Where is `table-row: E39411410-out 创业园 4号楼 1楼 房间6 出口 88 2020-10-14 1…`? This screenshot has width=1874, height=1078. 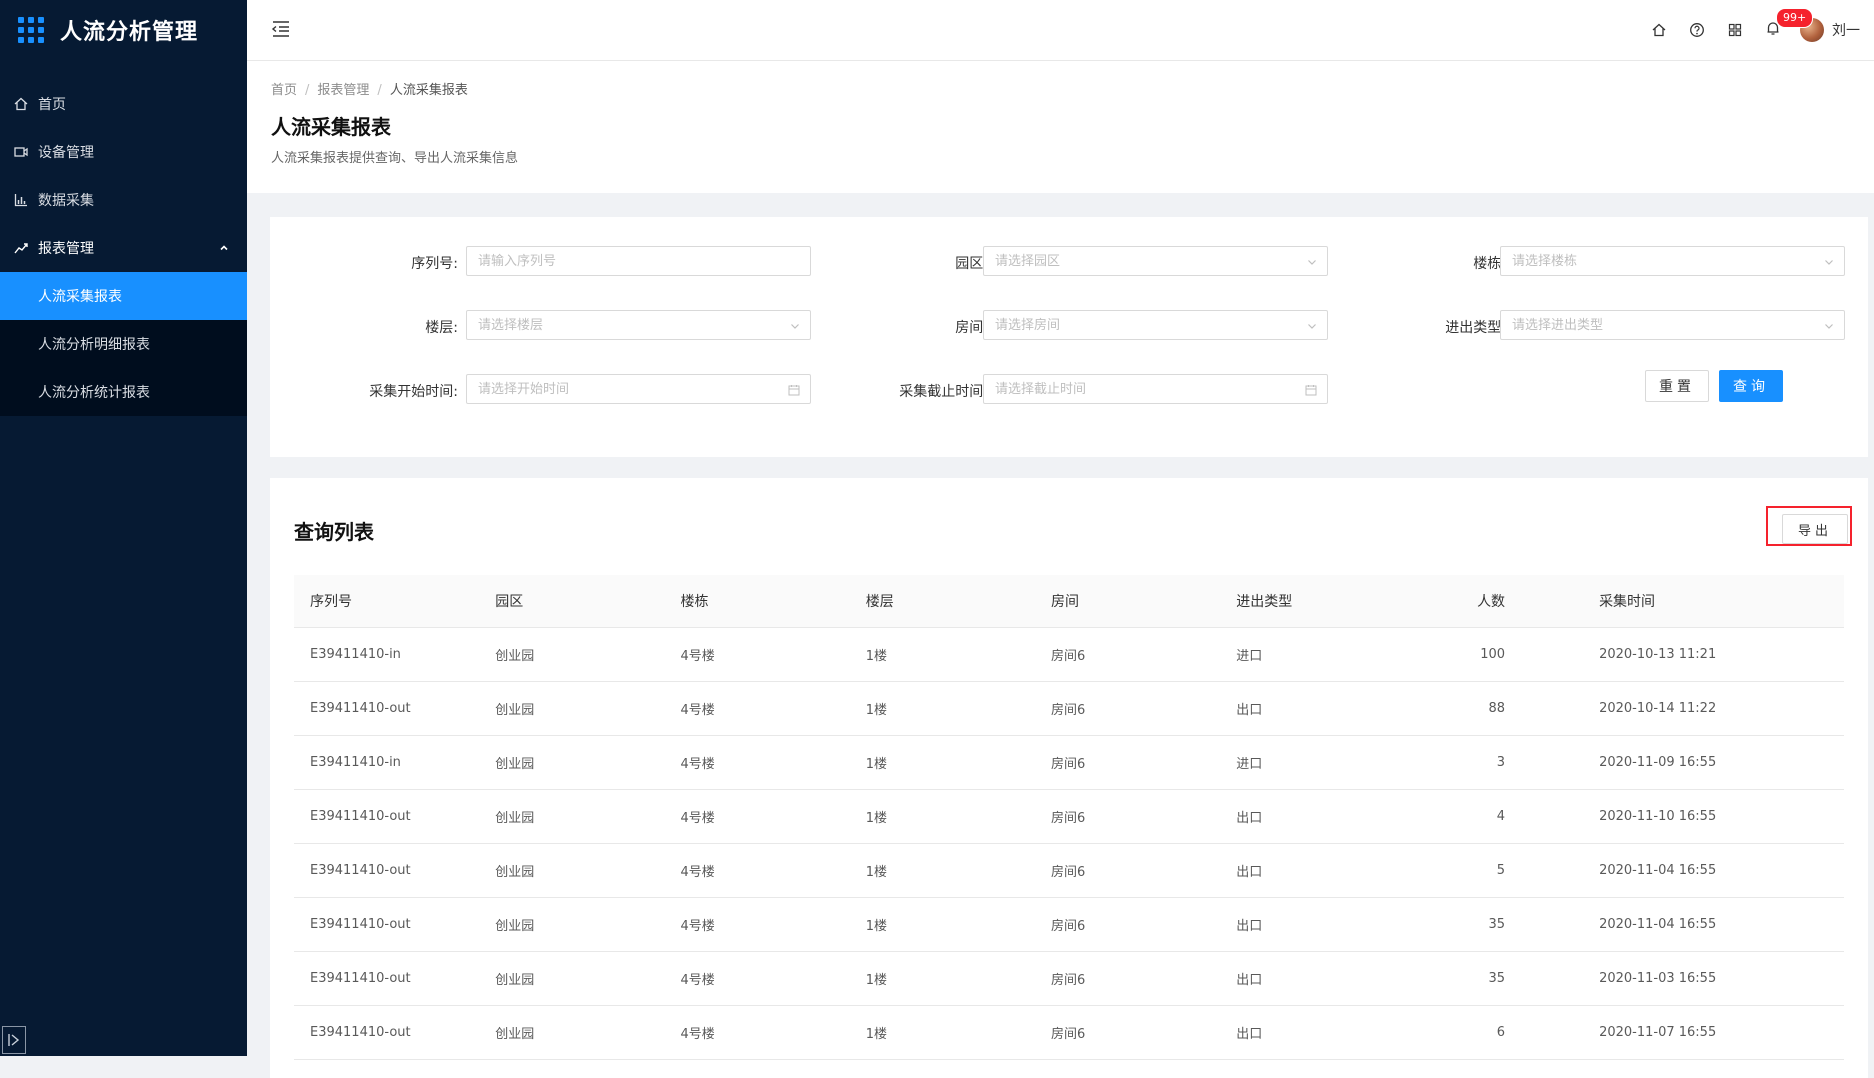
table-row: E39411410-out 创业园 4号楼 1楼 房间6 出口 88 2020-10-14 1… is located at coordinates (1069, 709).